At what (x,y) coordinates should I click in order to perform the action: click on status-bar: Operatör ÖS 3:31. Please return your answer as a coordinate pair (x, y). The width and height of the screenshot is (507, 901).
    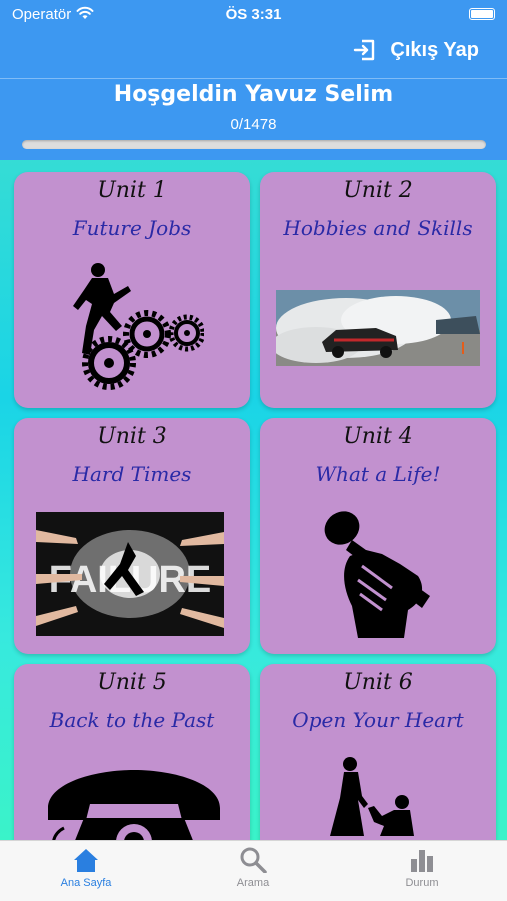
    Looking at the image, I should click on (253, 15).